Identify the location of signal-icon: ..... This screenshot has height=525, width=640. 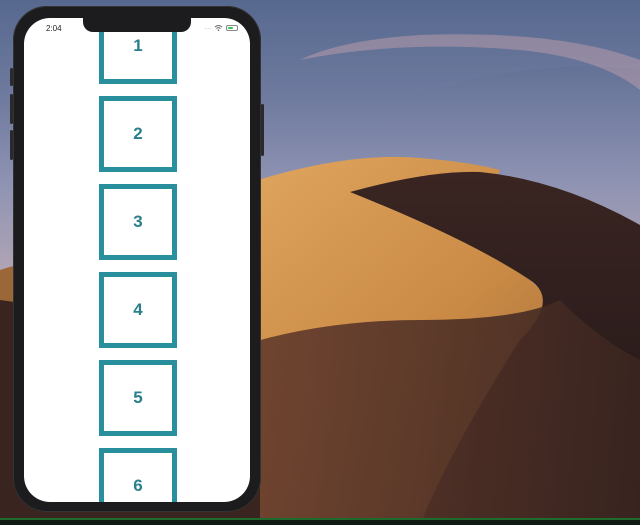
(207, 28).